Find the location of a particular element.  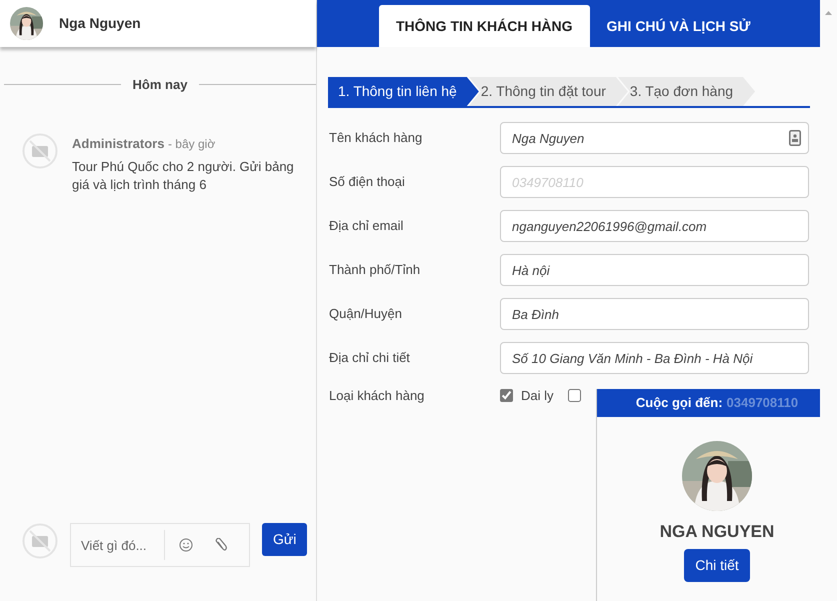

checkbox-label: Dai ly is located at coordinates (537, 396).